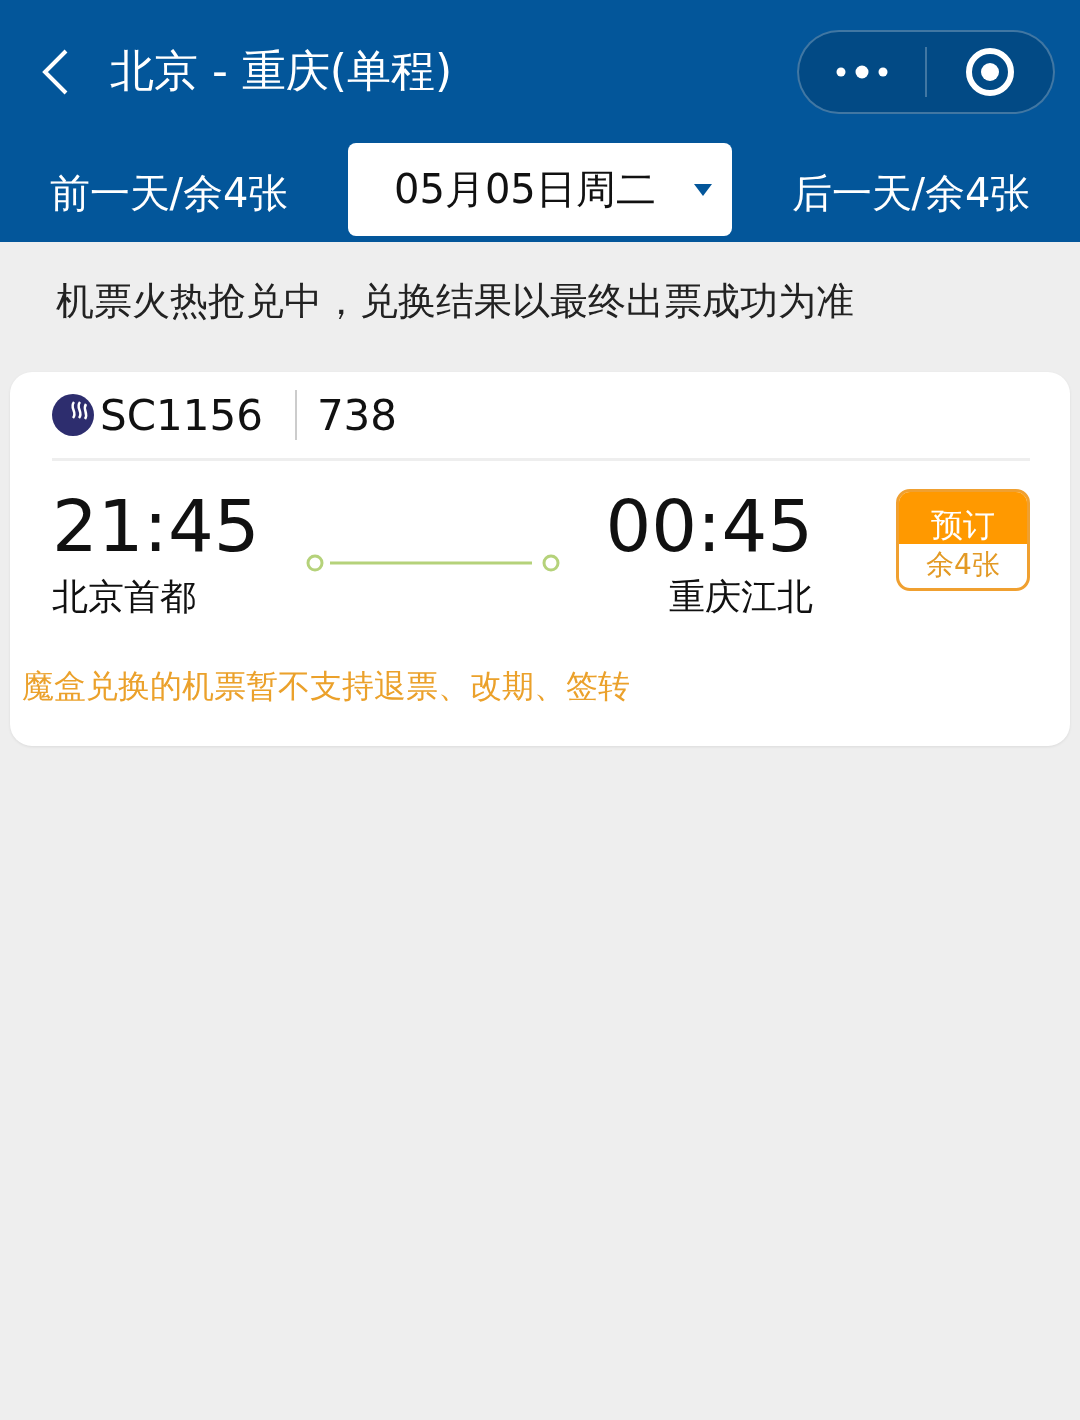 This screenshot has height=1420, width=1080. Describe the element at coordinates (862, 71) in the screenshot. I see `more-icon` at that location.